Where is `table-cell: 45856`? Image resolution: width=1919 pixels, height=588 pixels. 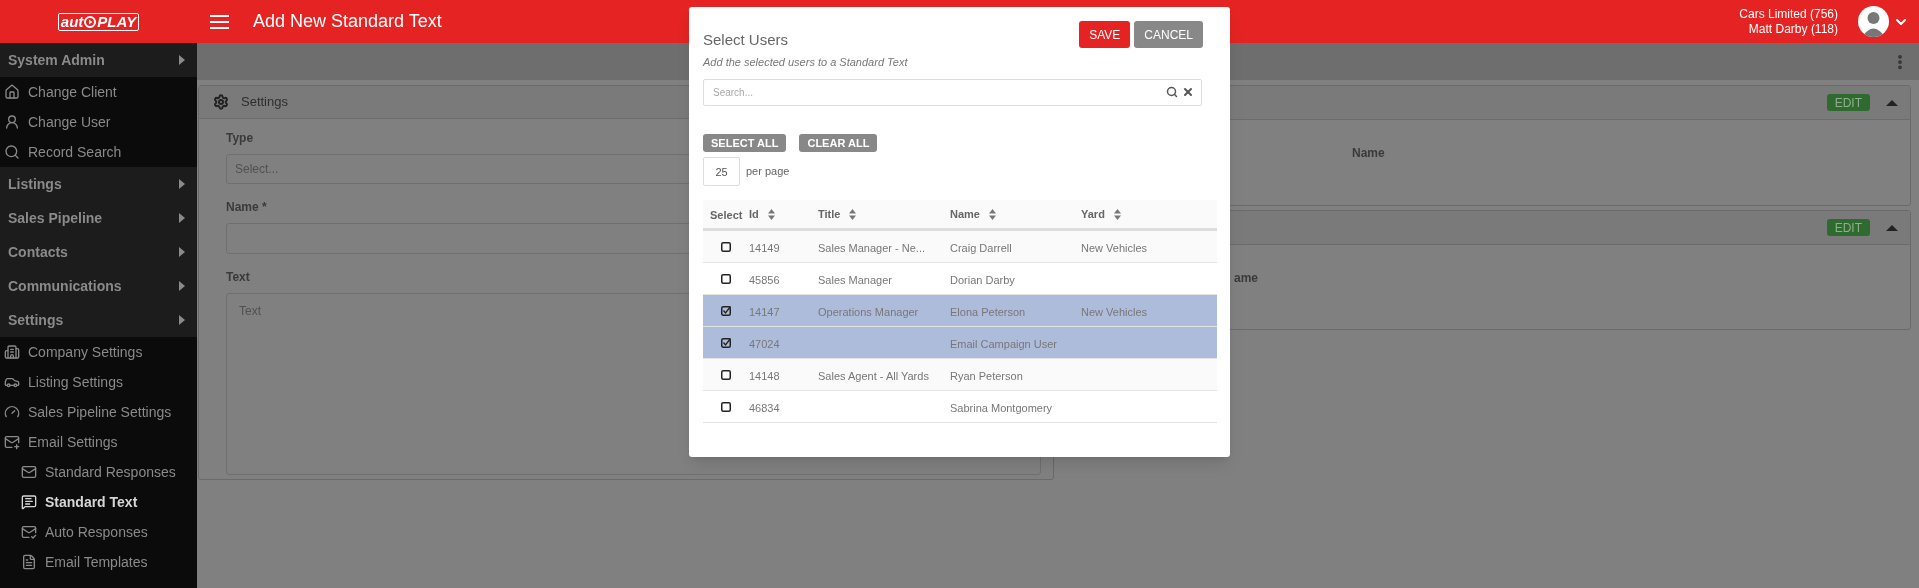 table-cell: 45856 is located at coordinates (764, 279).